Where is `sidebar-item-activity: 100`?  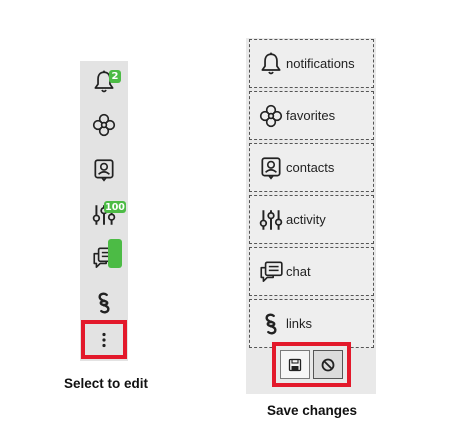
sidebar-item-activity: 100 is located at coordinates (104, 215).